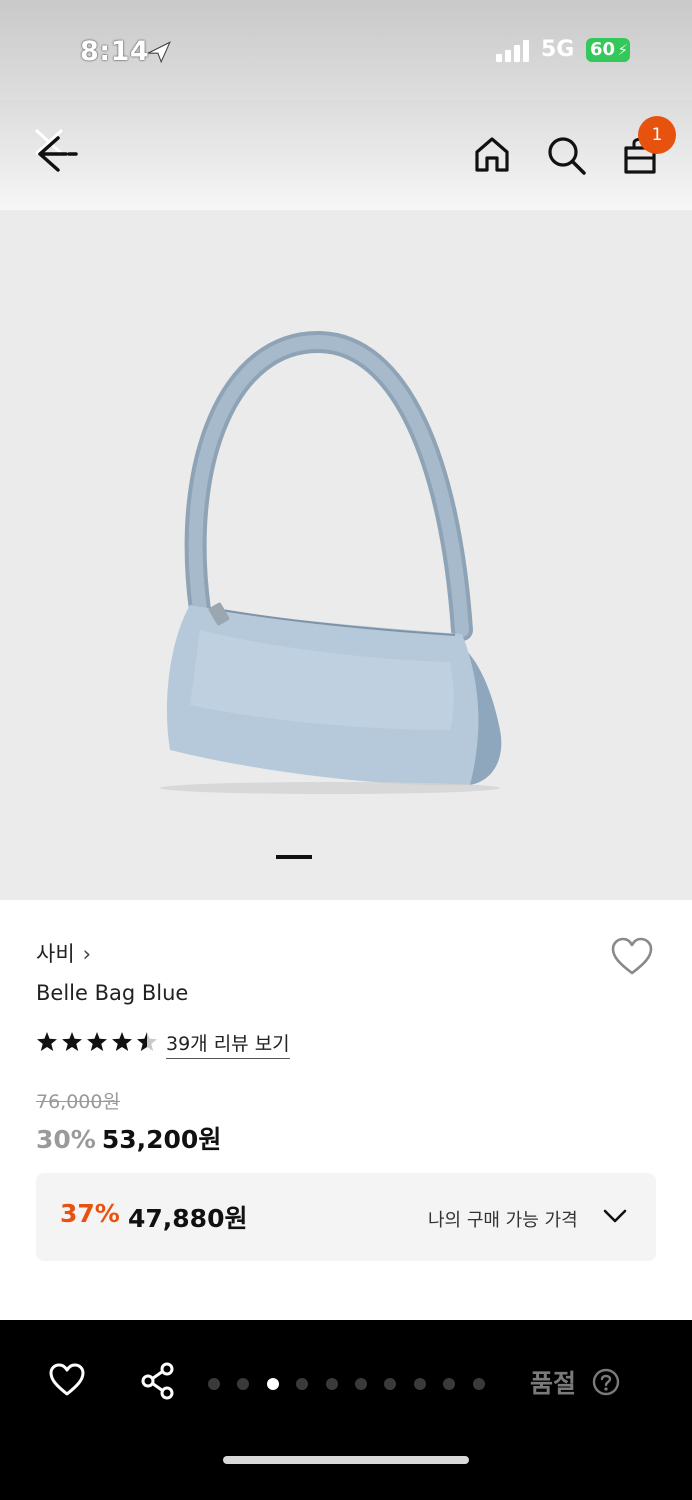 Image resolution: width=692 pixels, height=1500 pixels. I want to click on chevron-right-icon: ›, so click(87, 954).